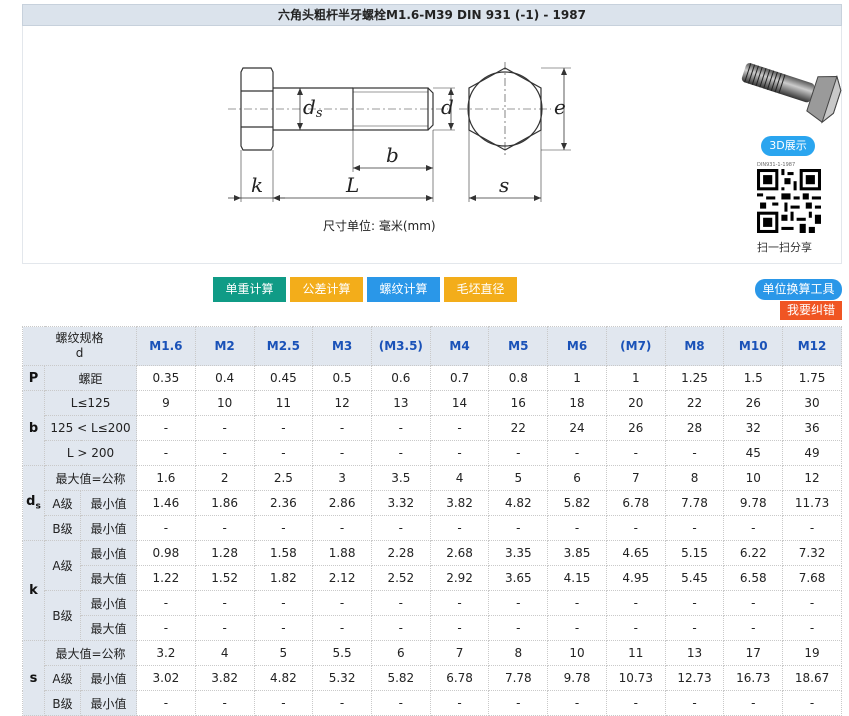  Describe the element at coordinates (342, 653) in the screenshot. I see `table-cell: 5.5` at that location.